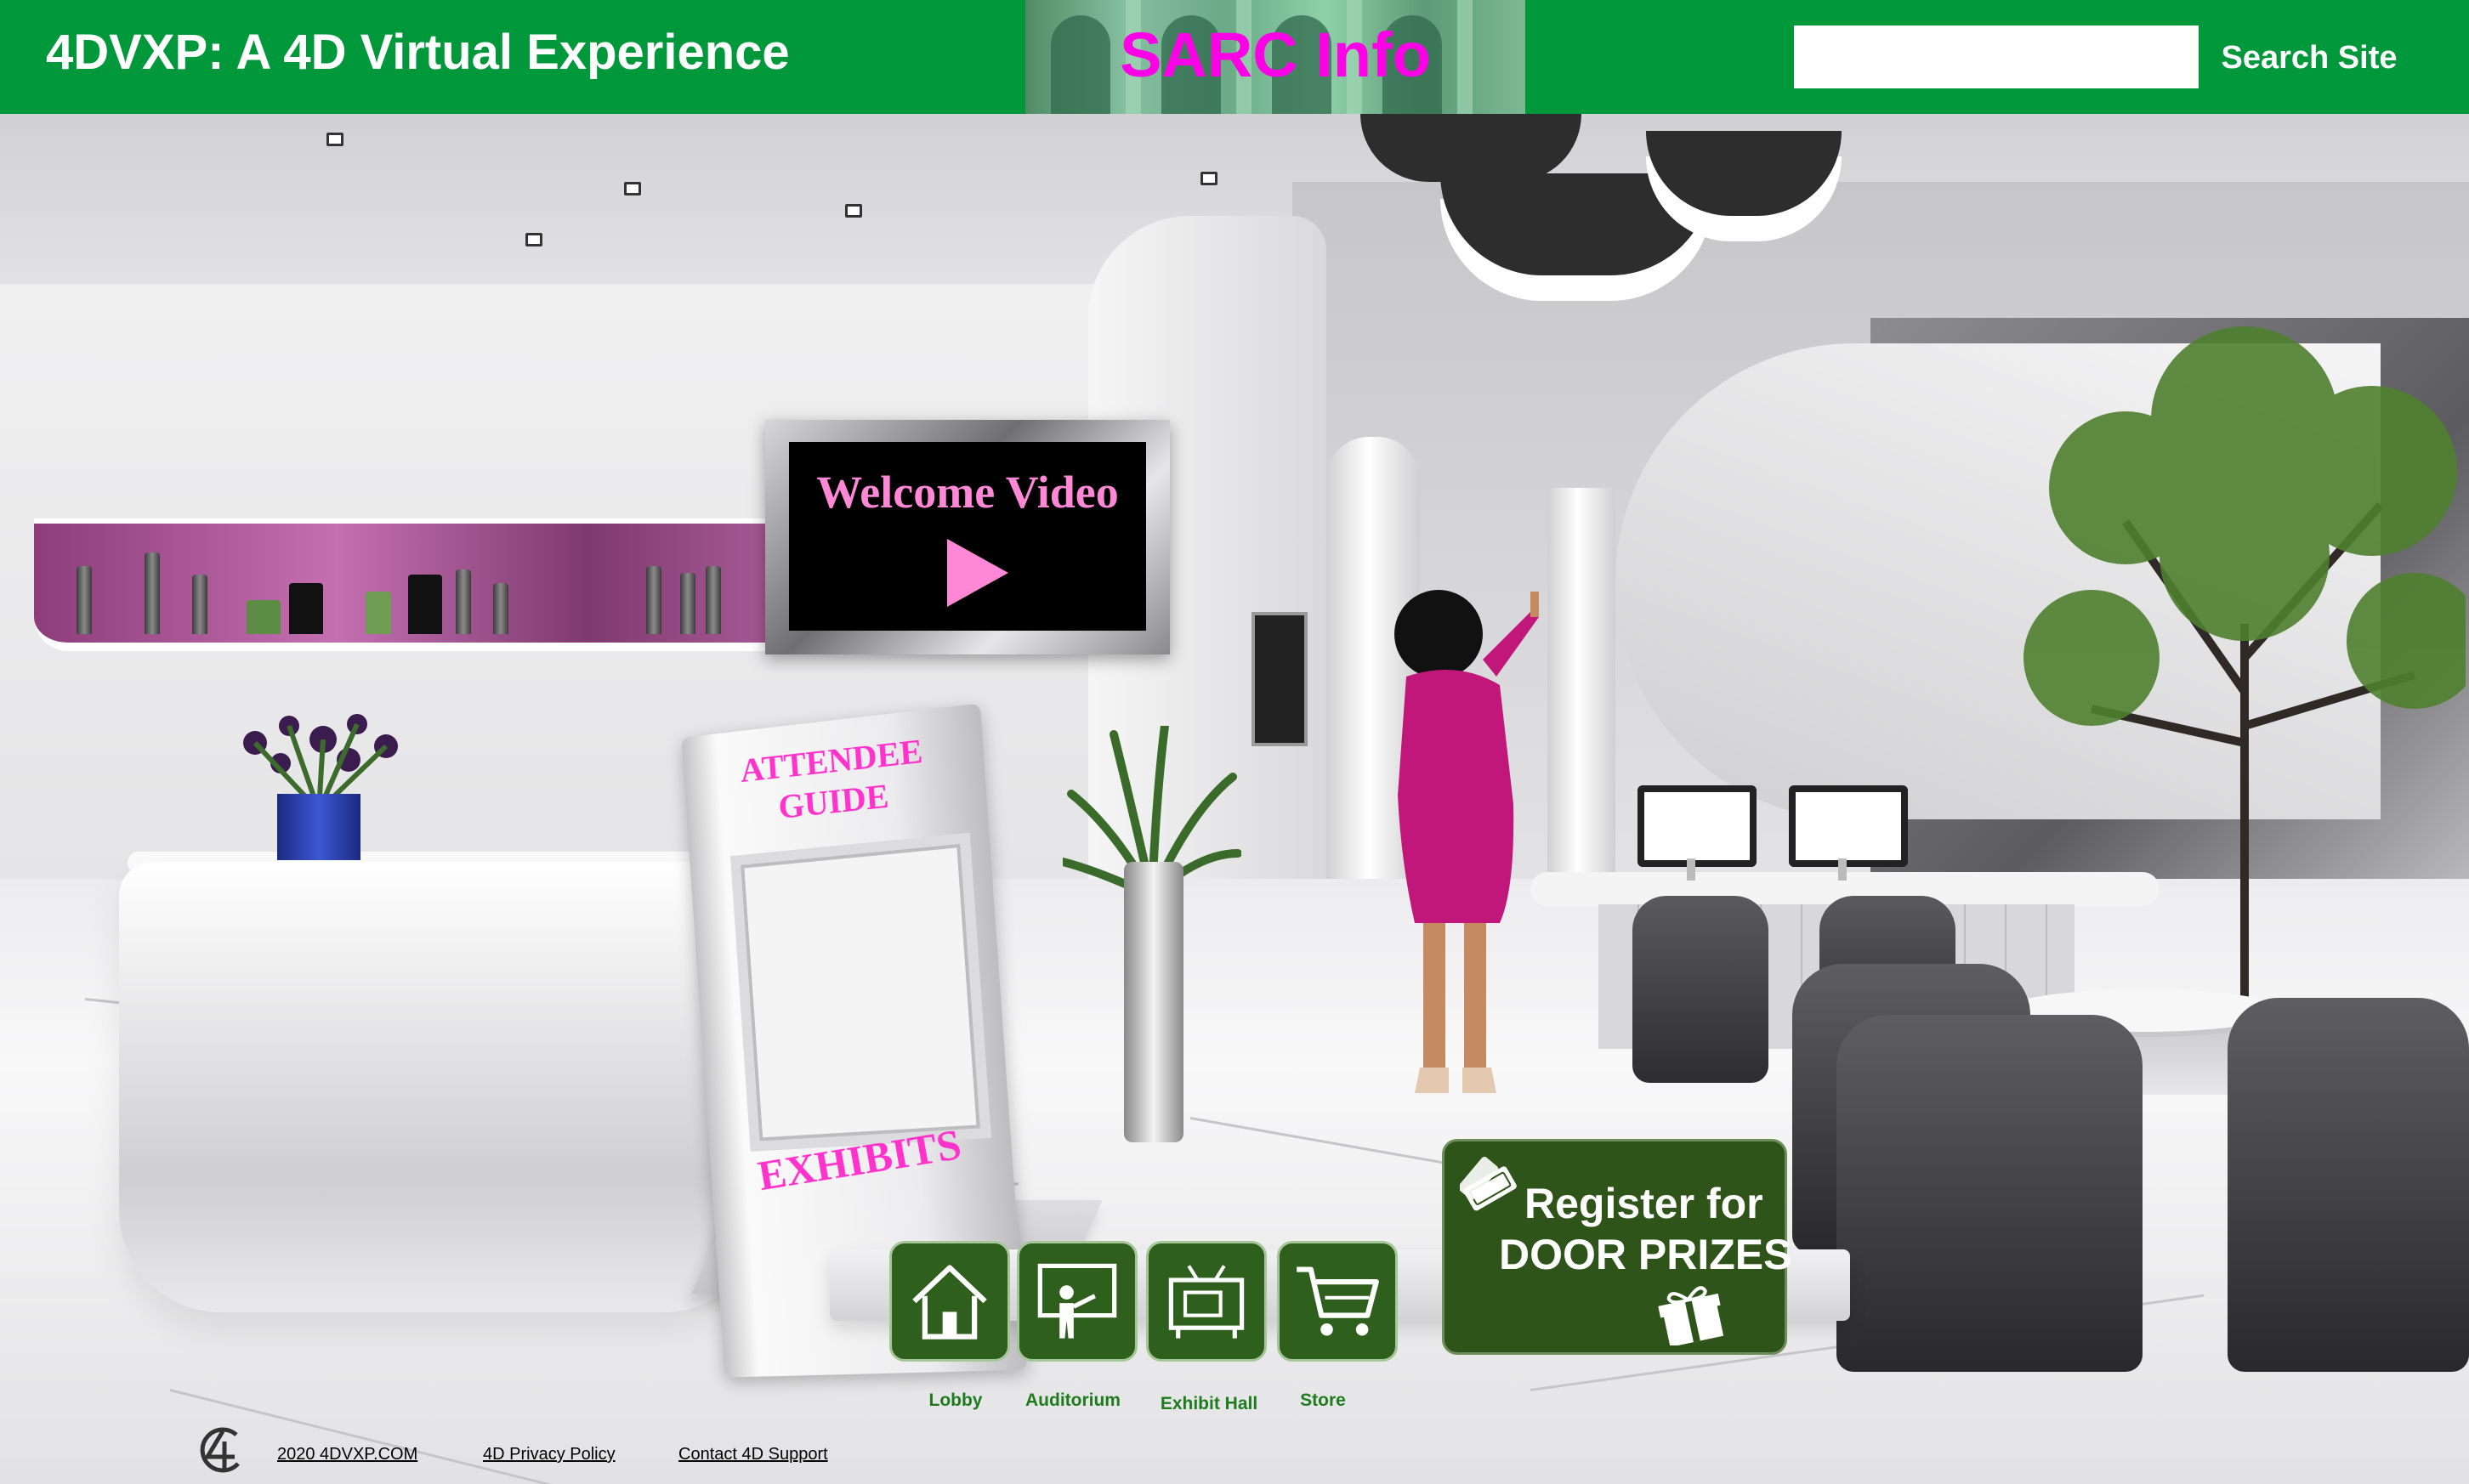  I want to click on sarc-info-banner: SARC Info, so click(1275, 57).